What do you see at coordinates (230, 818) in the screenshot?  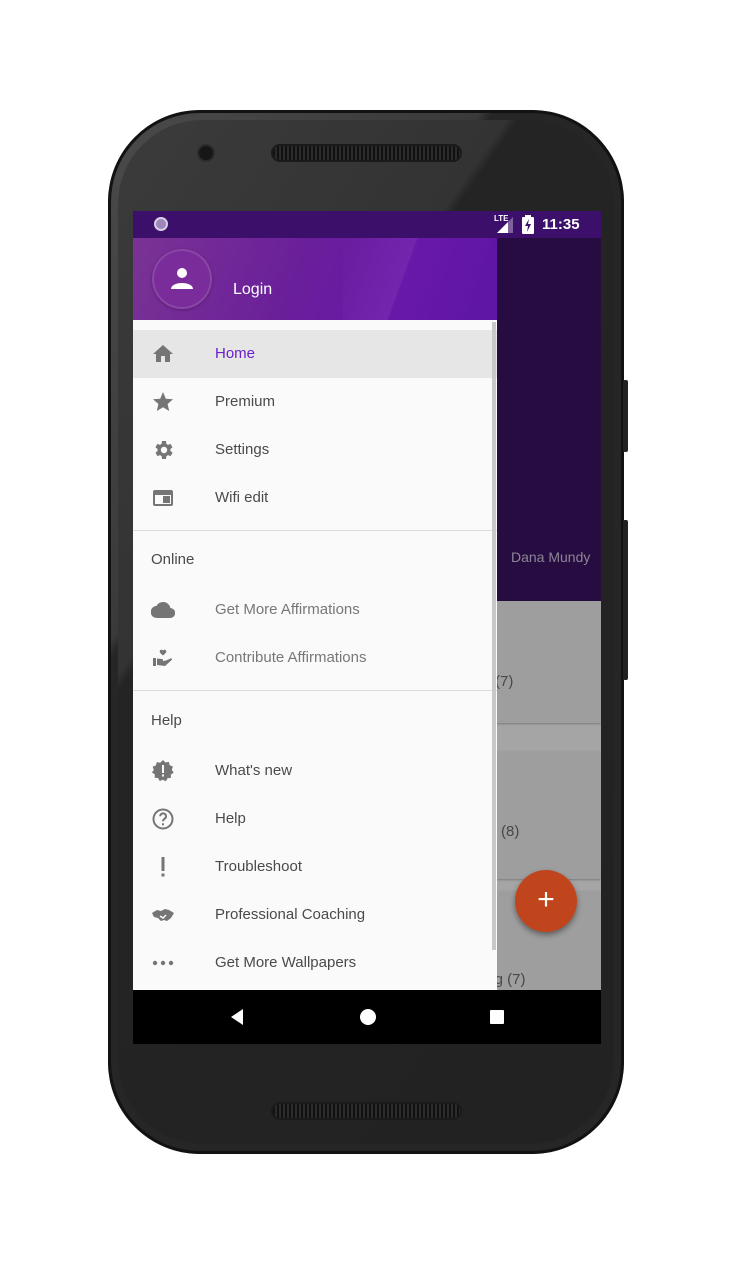 I see `drawer-item-label: Help` at bounding box center [230, 818].